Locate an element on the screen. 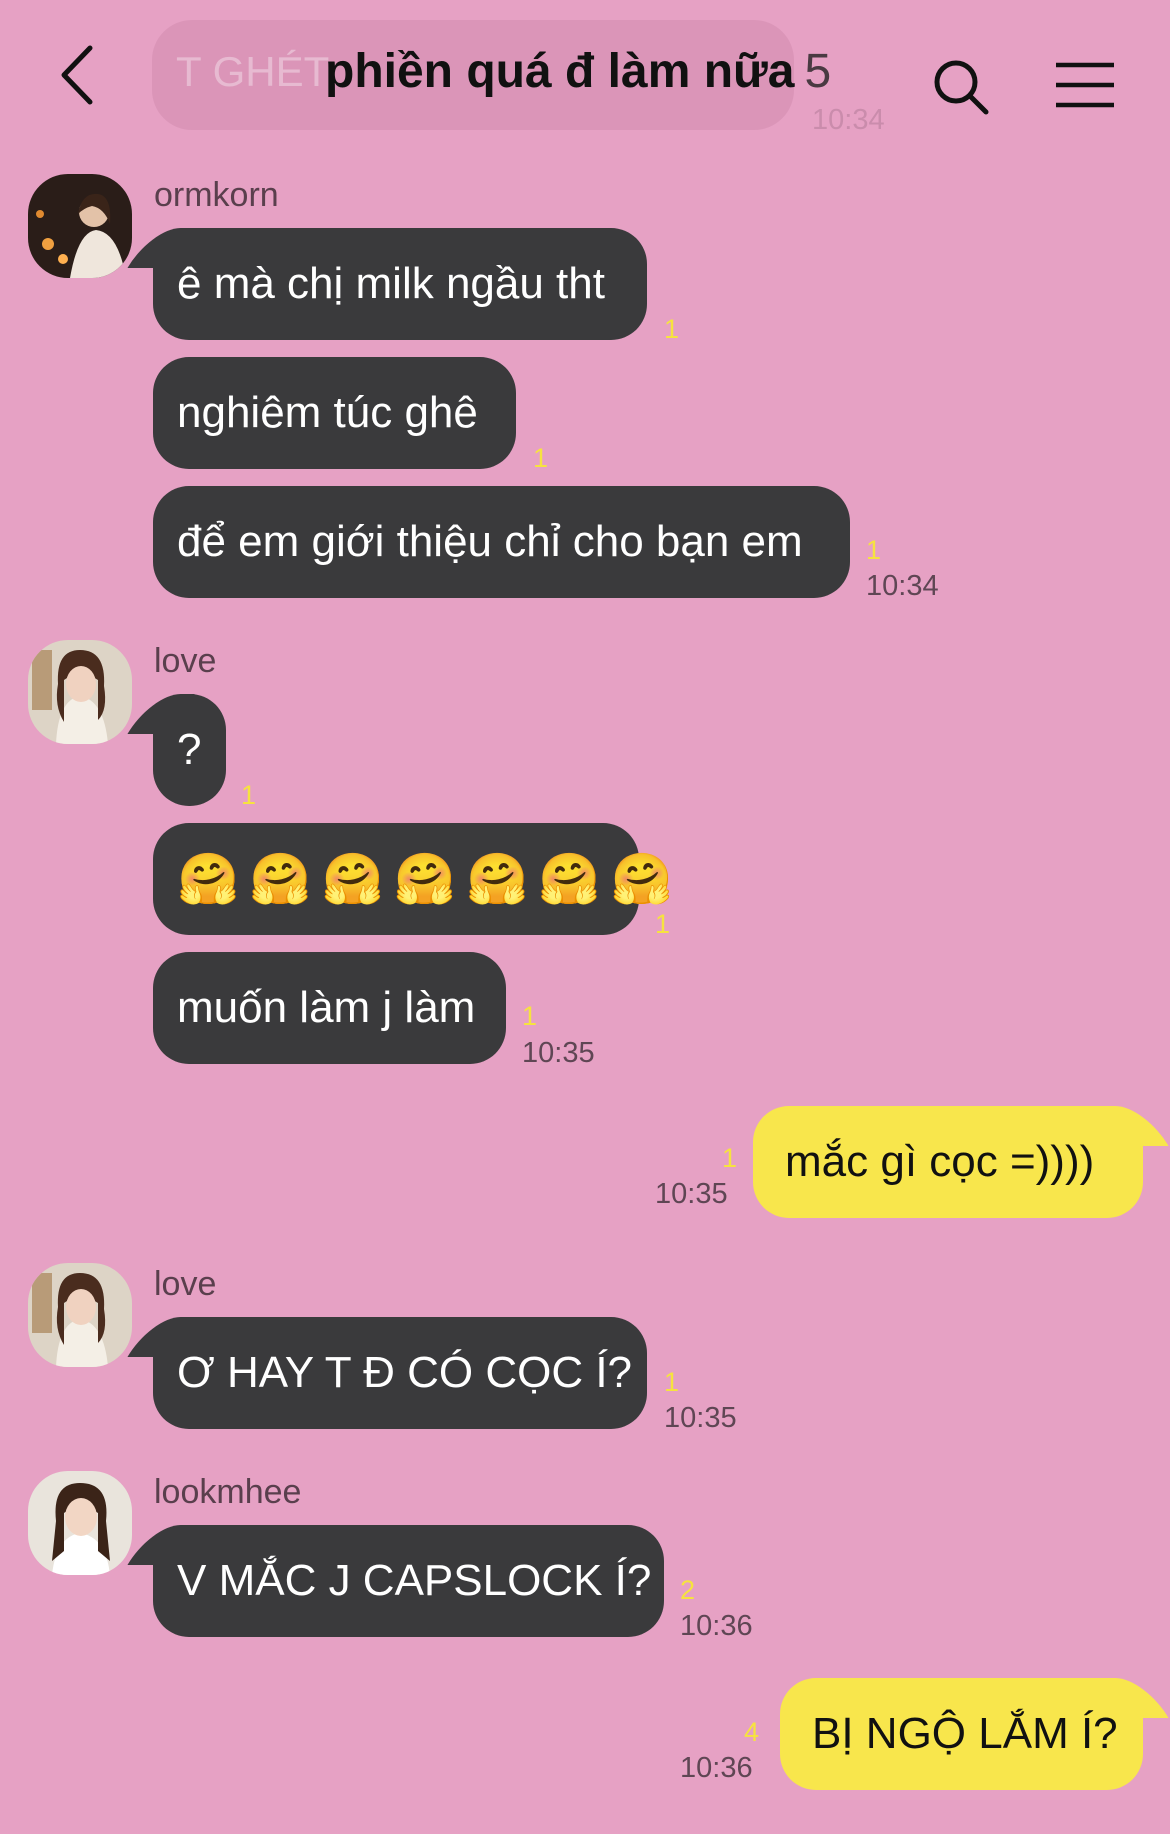 This screenshot has height=1834, width=1170. back-button is located at coordinates (82, 75).